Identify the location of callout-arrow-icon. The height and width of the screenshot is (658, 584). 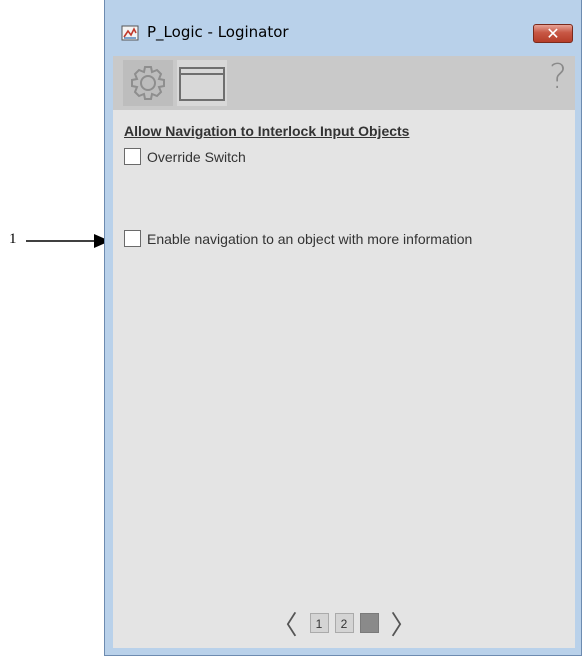
(68, 241).